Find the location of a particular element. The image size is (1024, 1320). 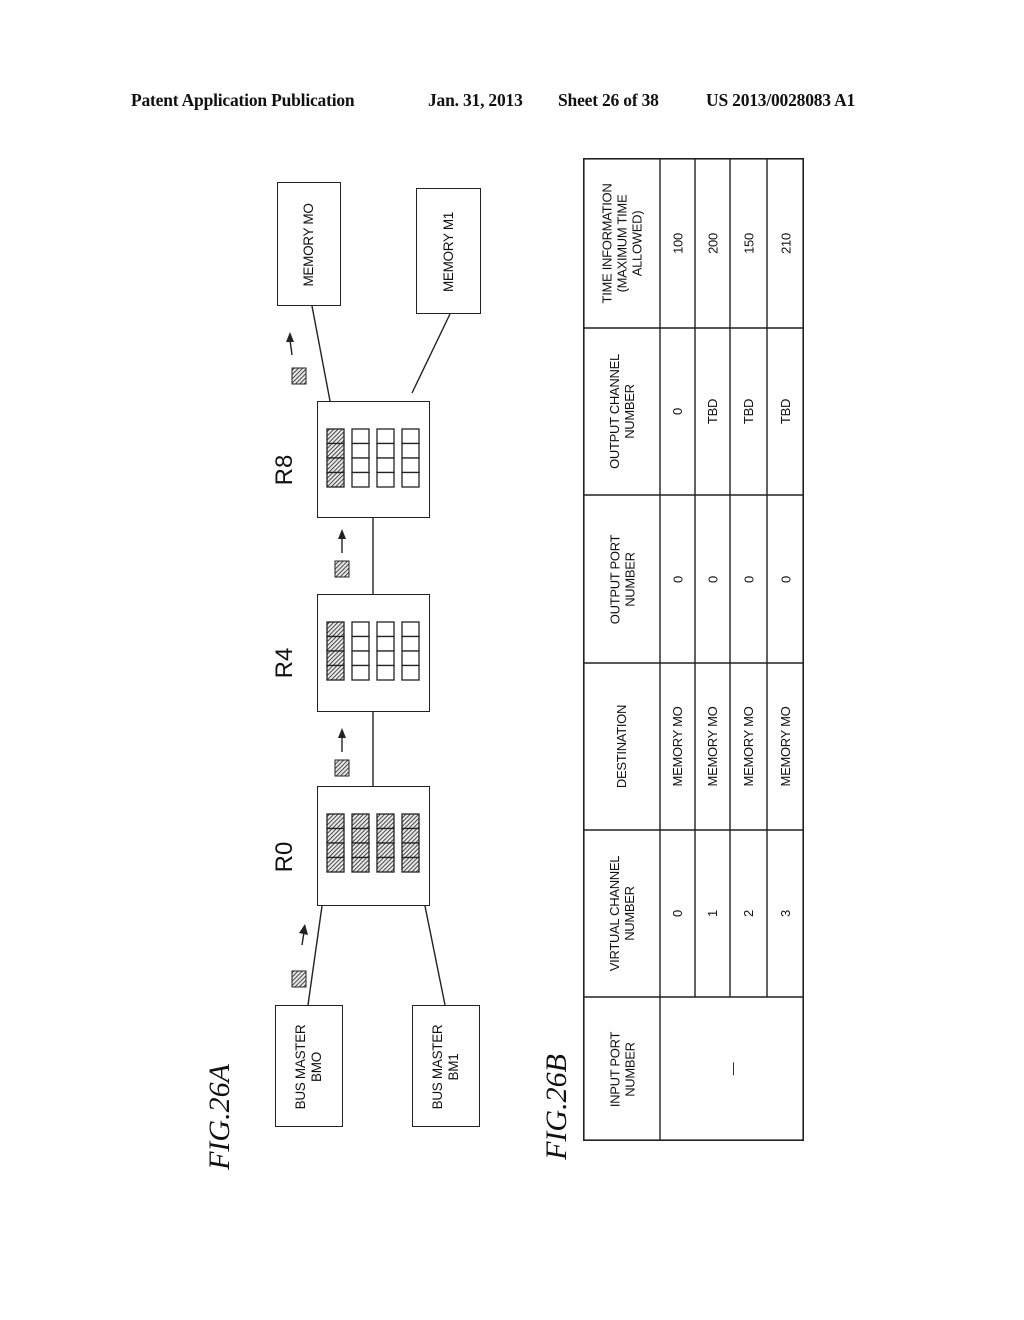

fig-26a-connections is located at coordinates (368, 655).